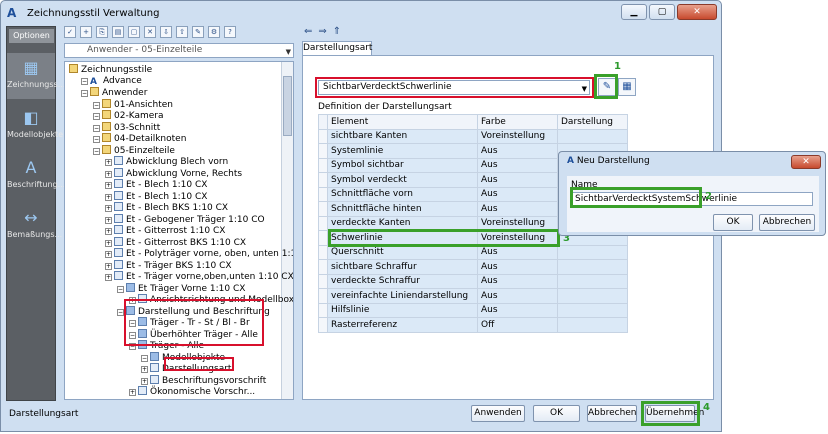  Describe the element at coordinates (128, 115) in the screenshot. I see `tree-node: − 02-Kamera` at that location.